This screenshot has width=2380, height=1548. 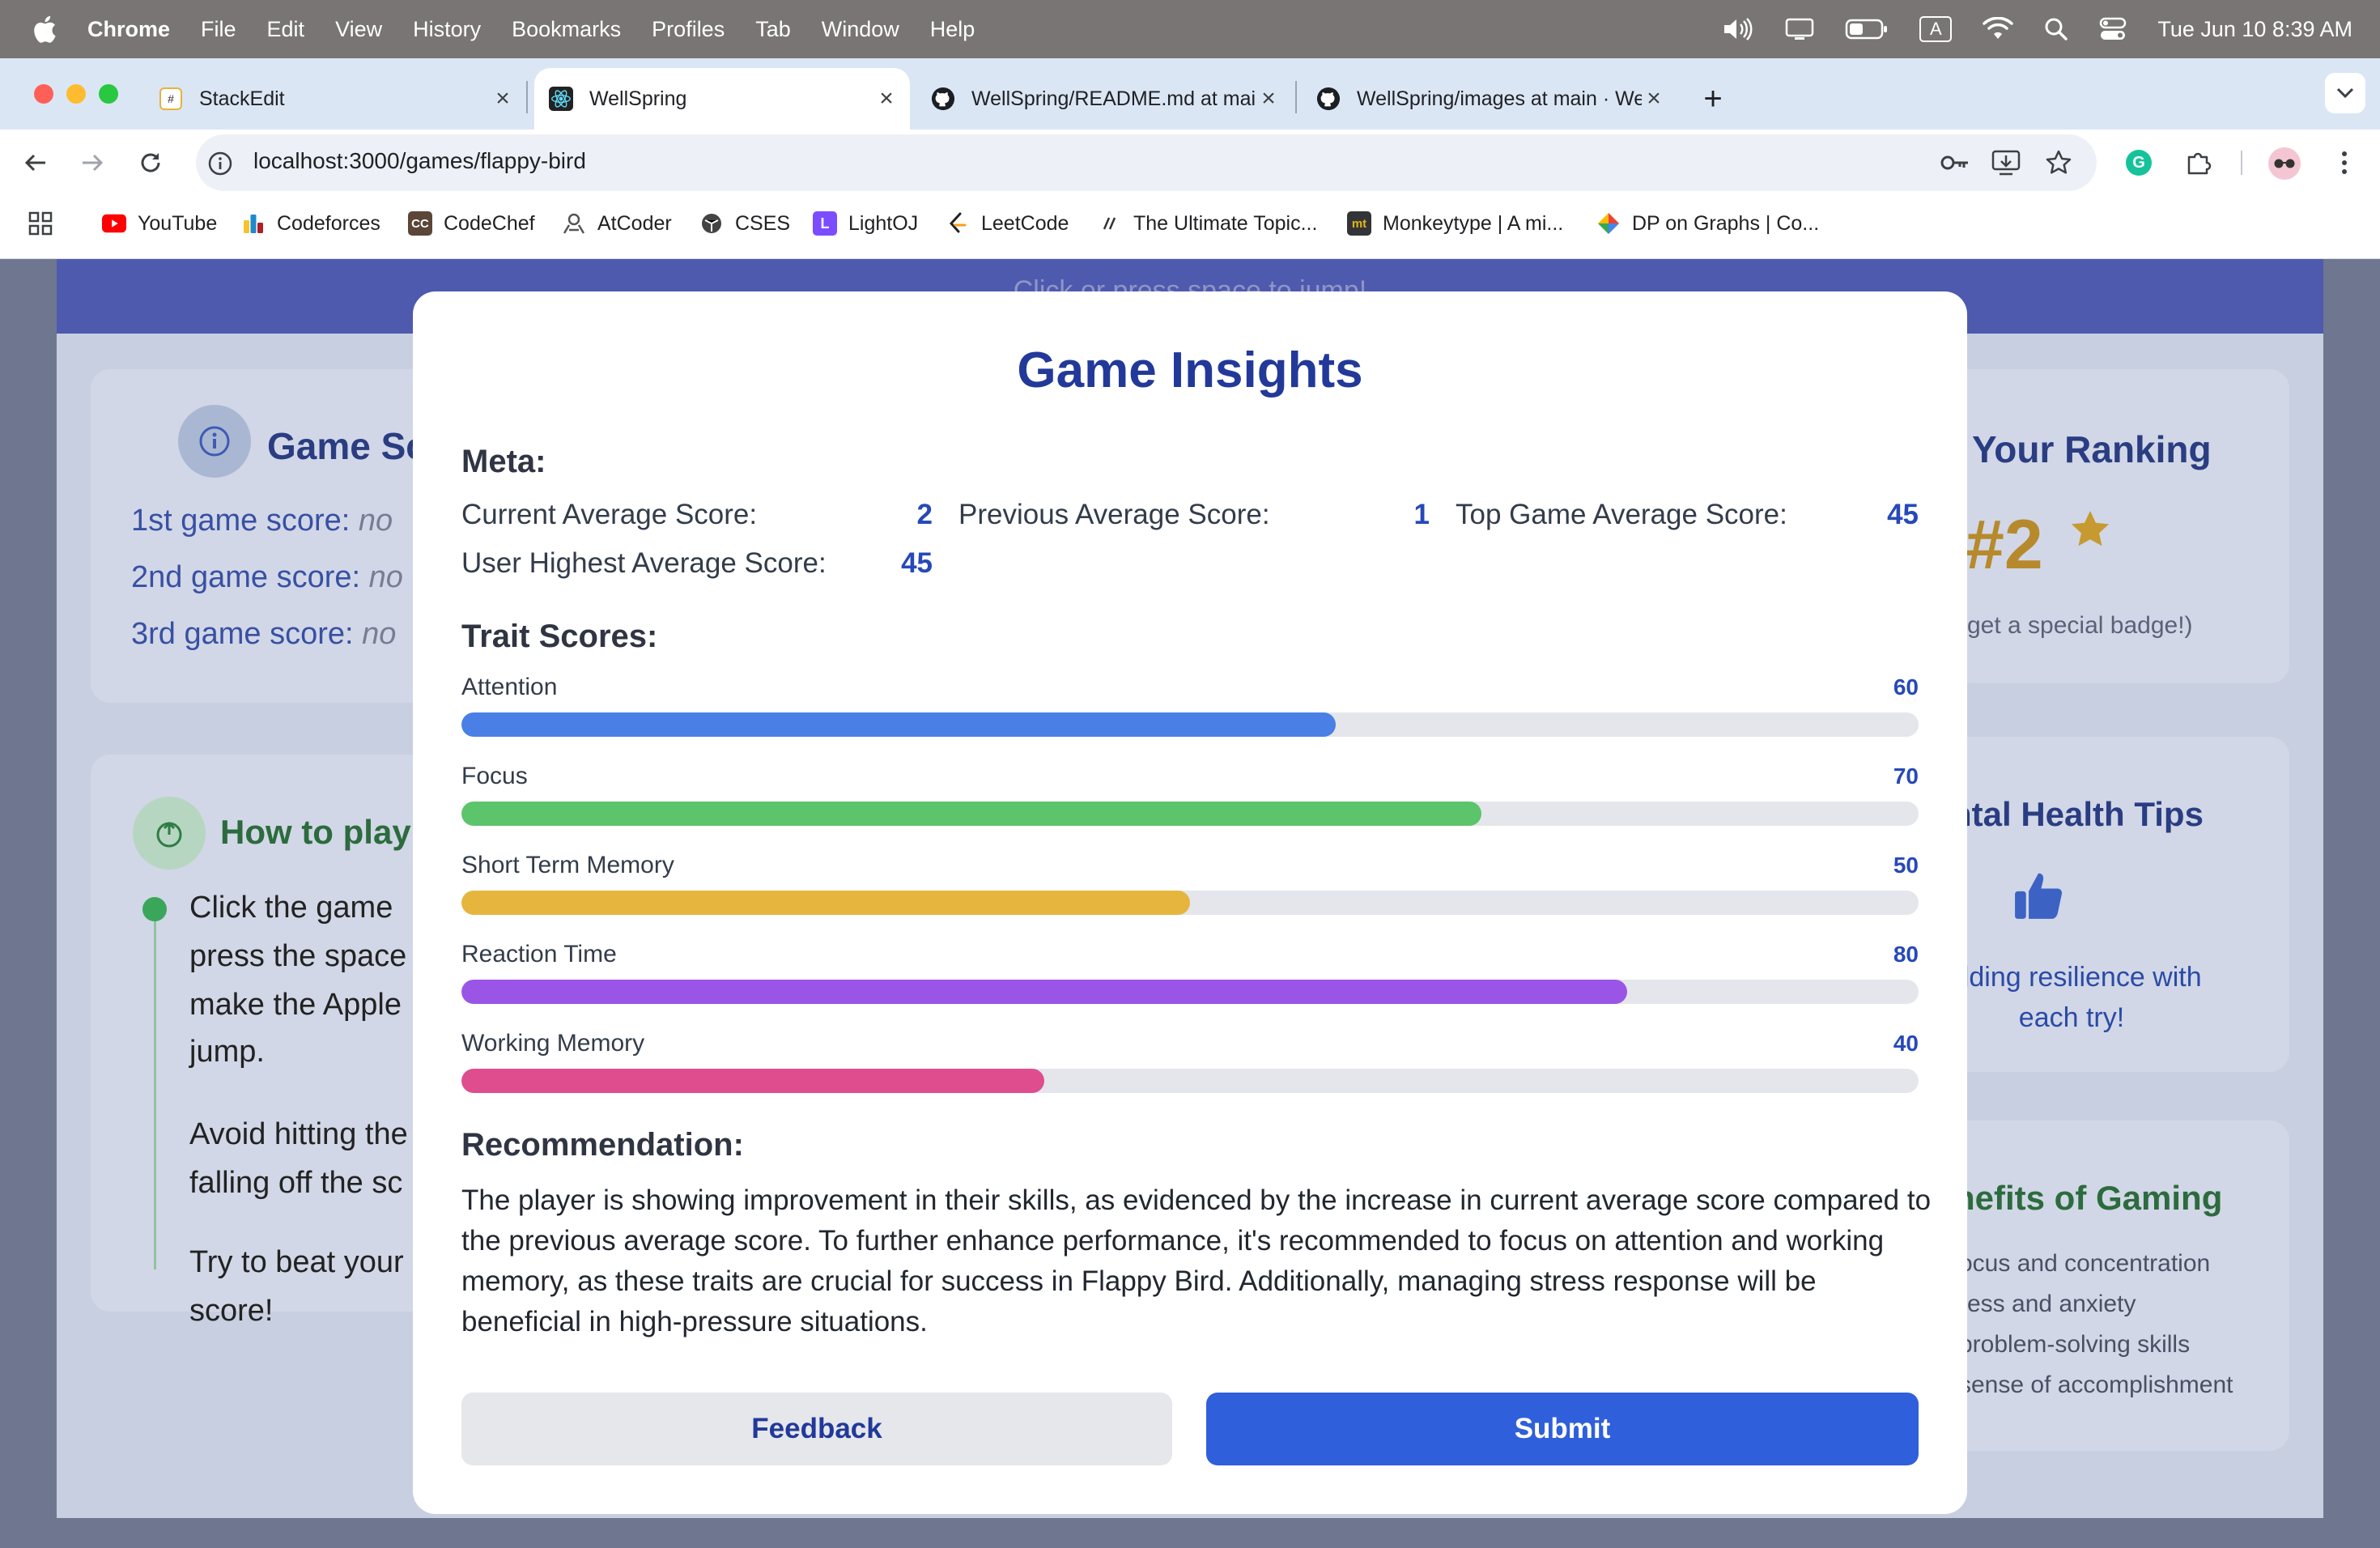 What do you see at coordinates (816, 1429) in the screenshot?
I see `feedback-button: Feedback` at bounding box center [816, 1429].